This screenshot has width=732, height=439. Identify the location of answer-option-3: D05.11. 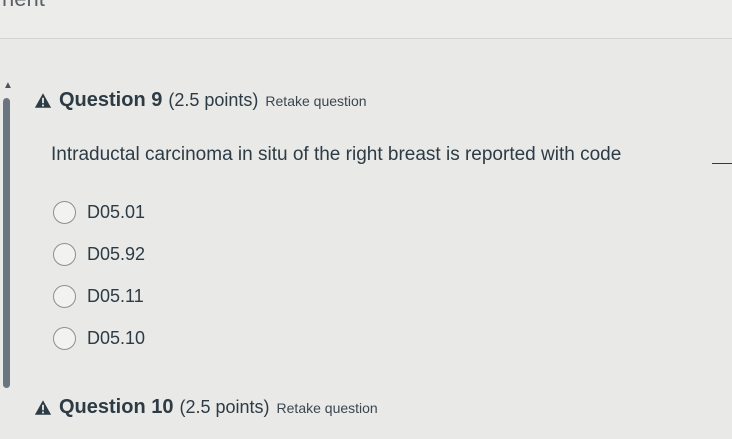
(98, 296).